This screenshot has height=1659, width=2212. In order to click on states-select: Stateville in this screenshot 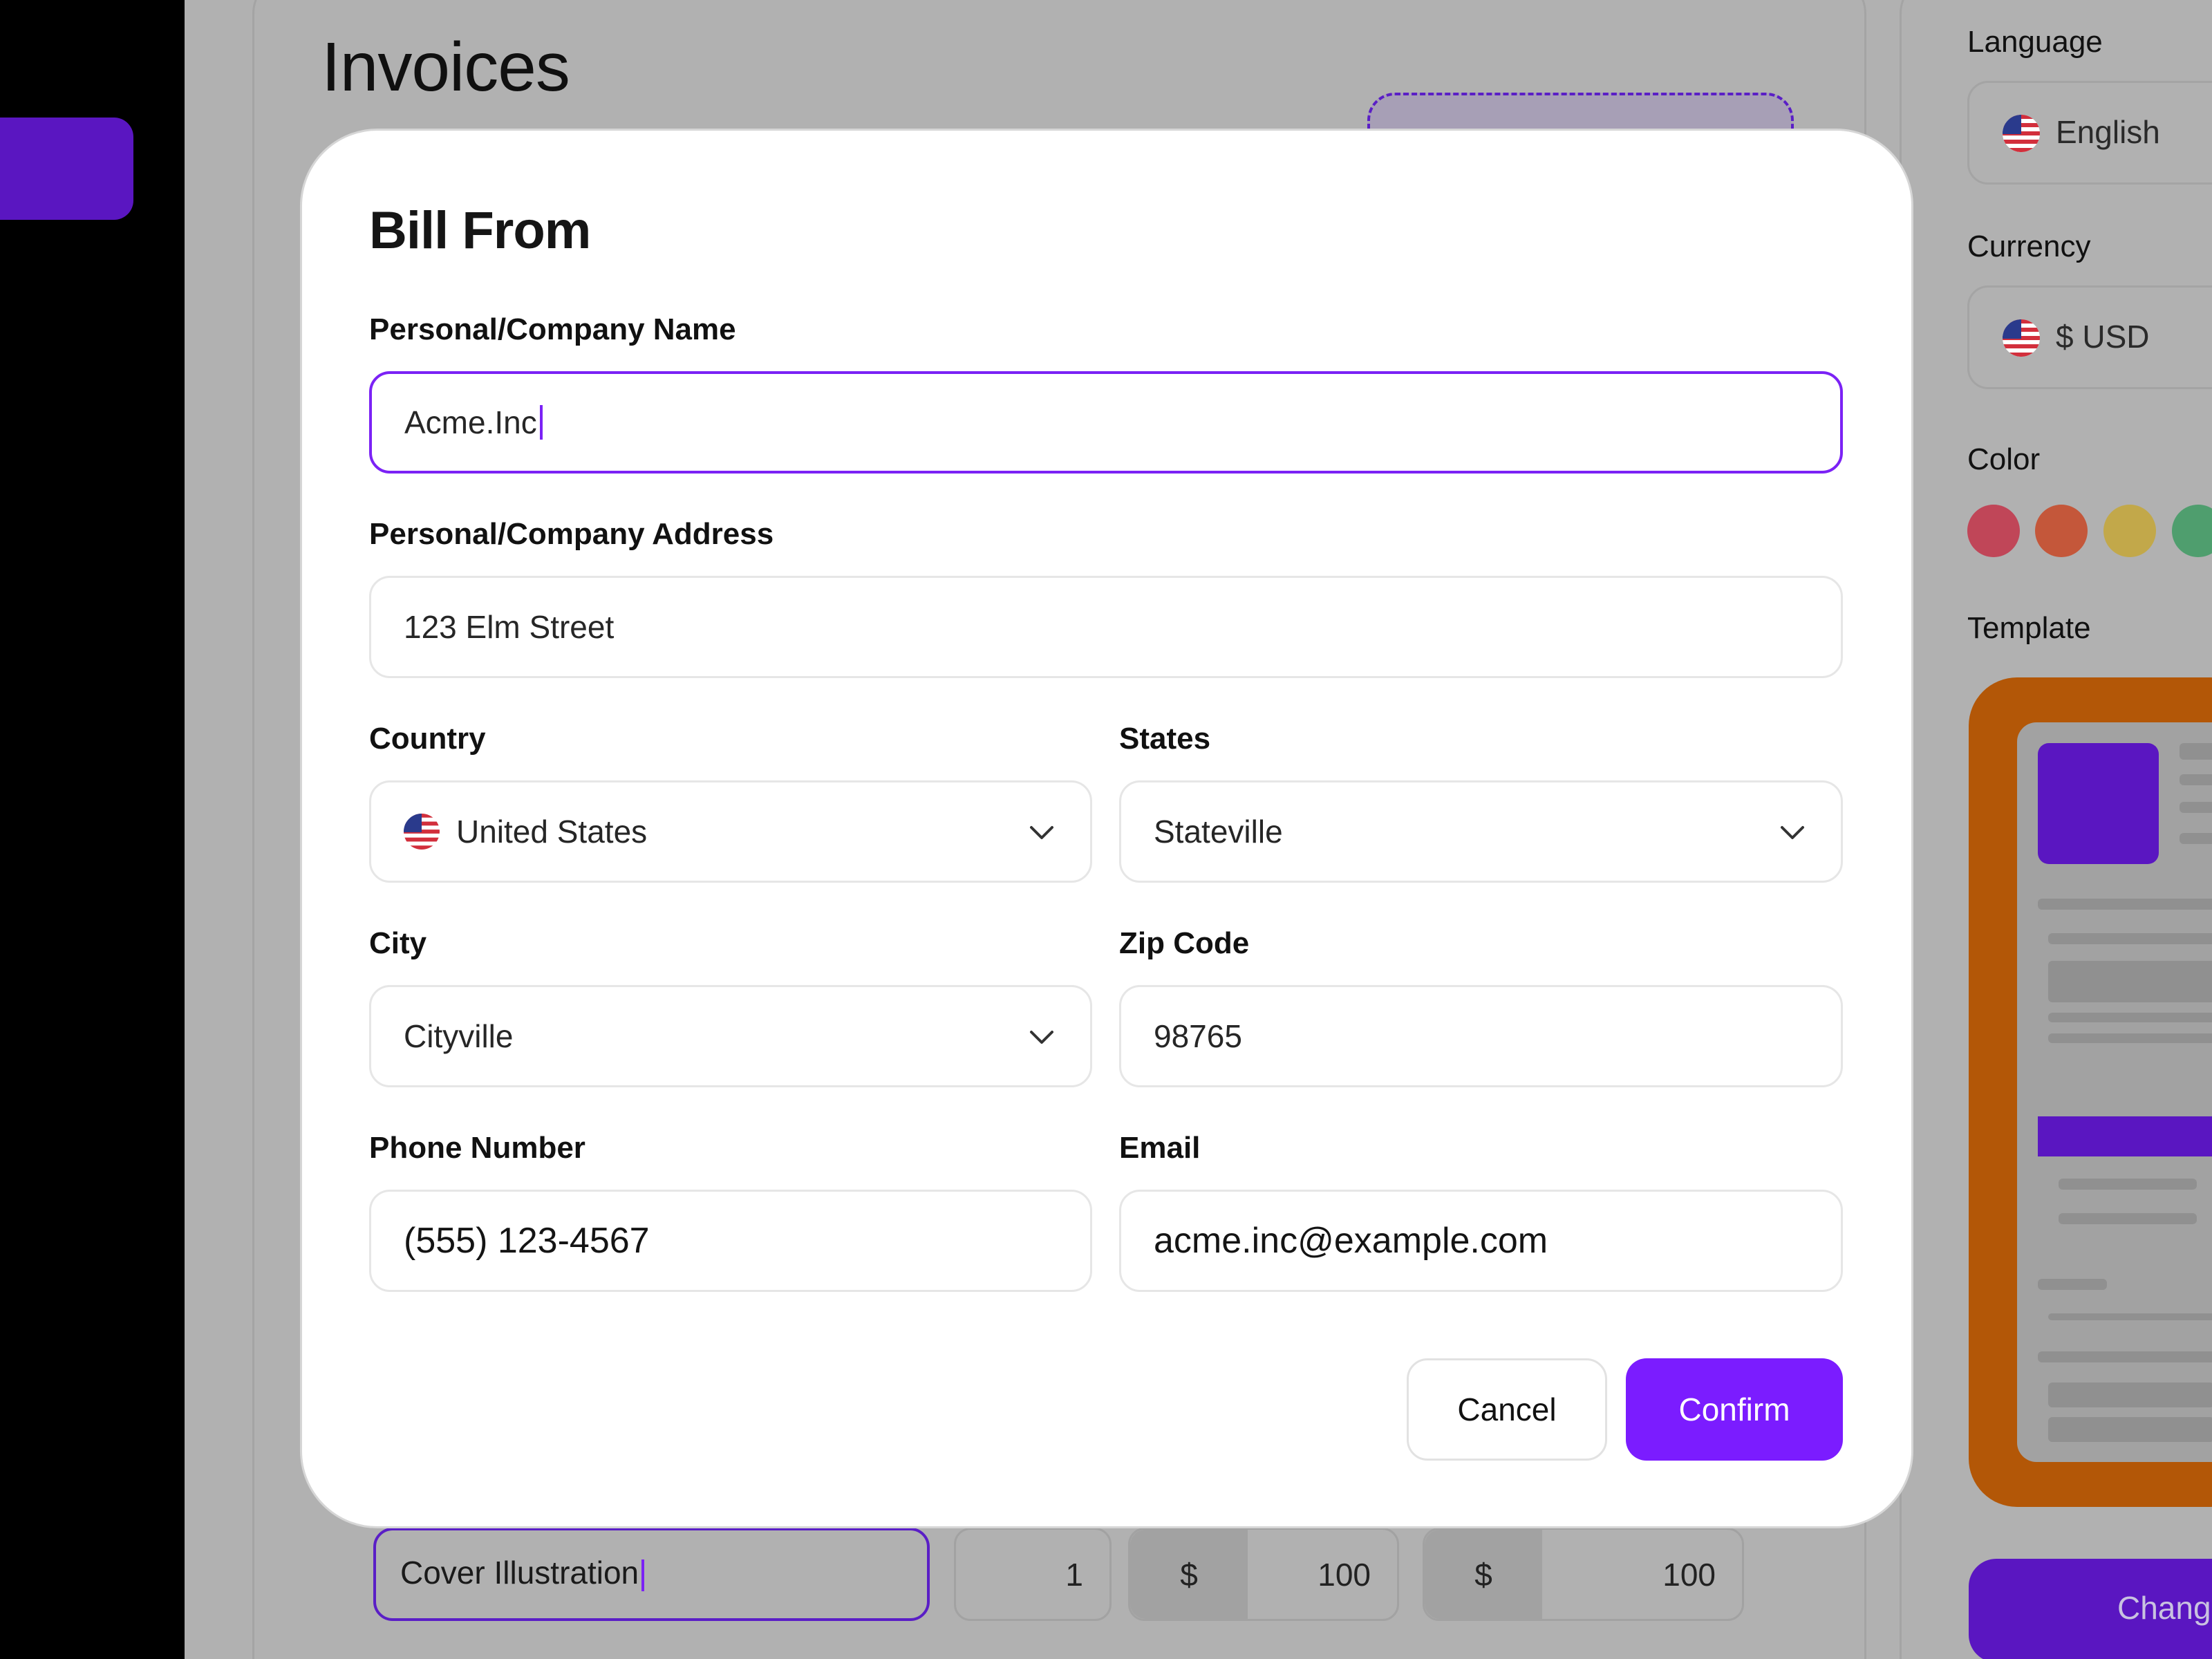, I will do `click(1481, 831)`.